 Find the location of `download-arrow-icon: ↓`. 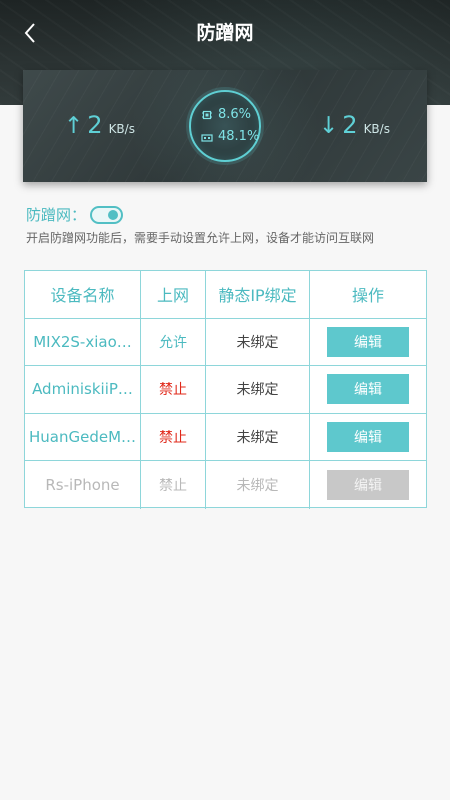

download-arrow-icon: ↓ is located at coordinates (329, 126).